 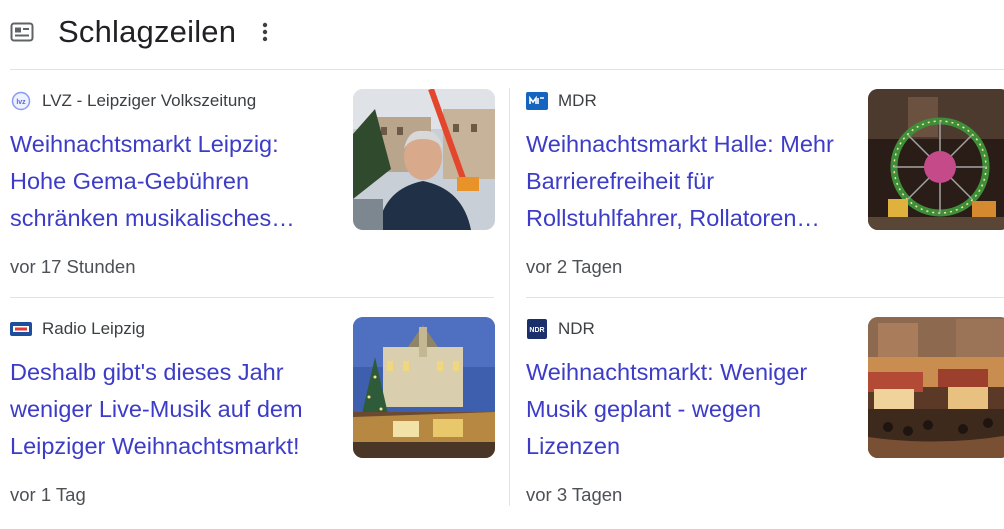 I want to click on newspaper-icon, so click(x=23, y=32).